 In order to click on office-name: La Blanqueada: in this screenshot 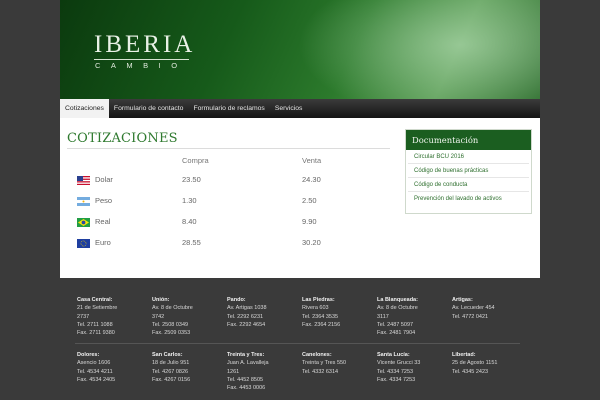, I will do `click(397, 300)`.